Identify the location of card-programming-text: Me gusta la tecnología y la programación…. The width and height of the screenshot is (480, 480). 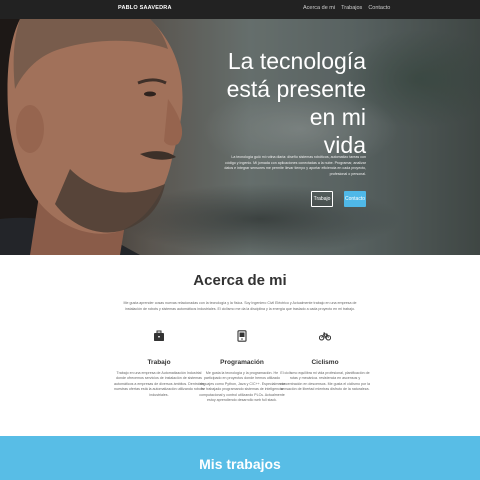
(242, 387).